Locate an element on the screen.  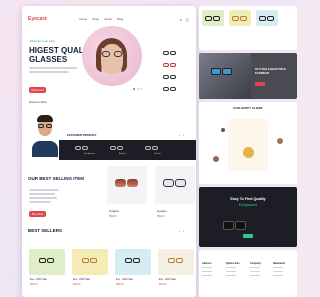
sellers-arrows: ‹ › is located at coordinates (181, 231).